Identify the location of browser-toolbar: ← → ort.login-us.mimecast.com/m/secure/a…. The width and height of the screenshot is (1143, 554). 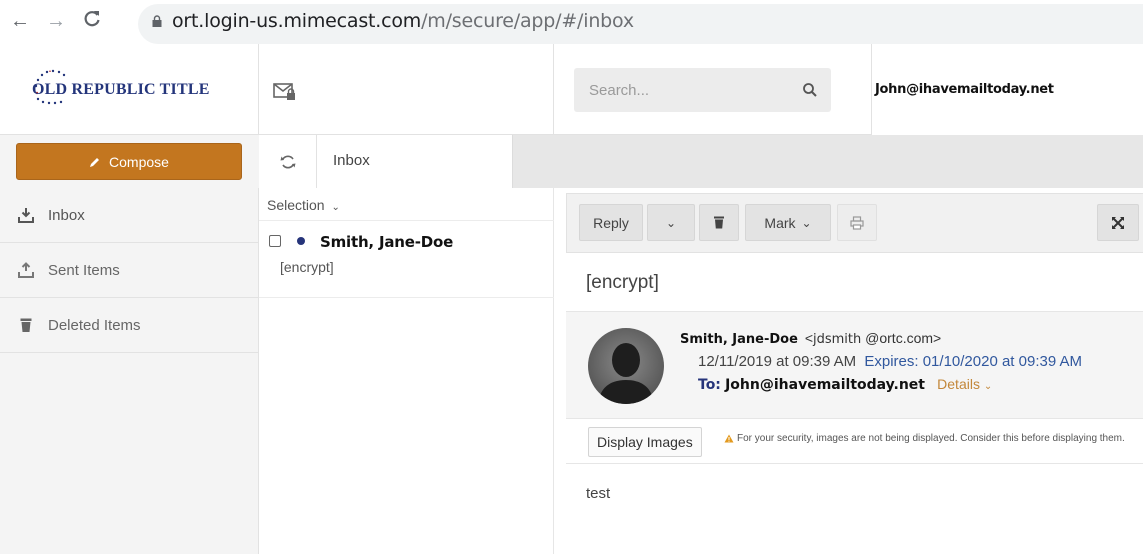
(571, 22).